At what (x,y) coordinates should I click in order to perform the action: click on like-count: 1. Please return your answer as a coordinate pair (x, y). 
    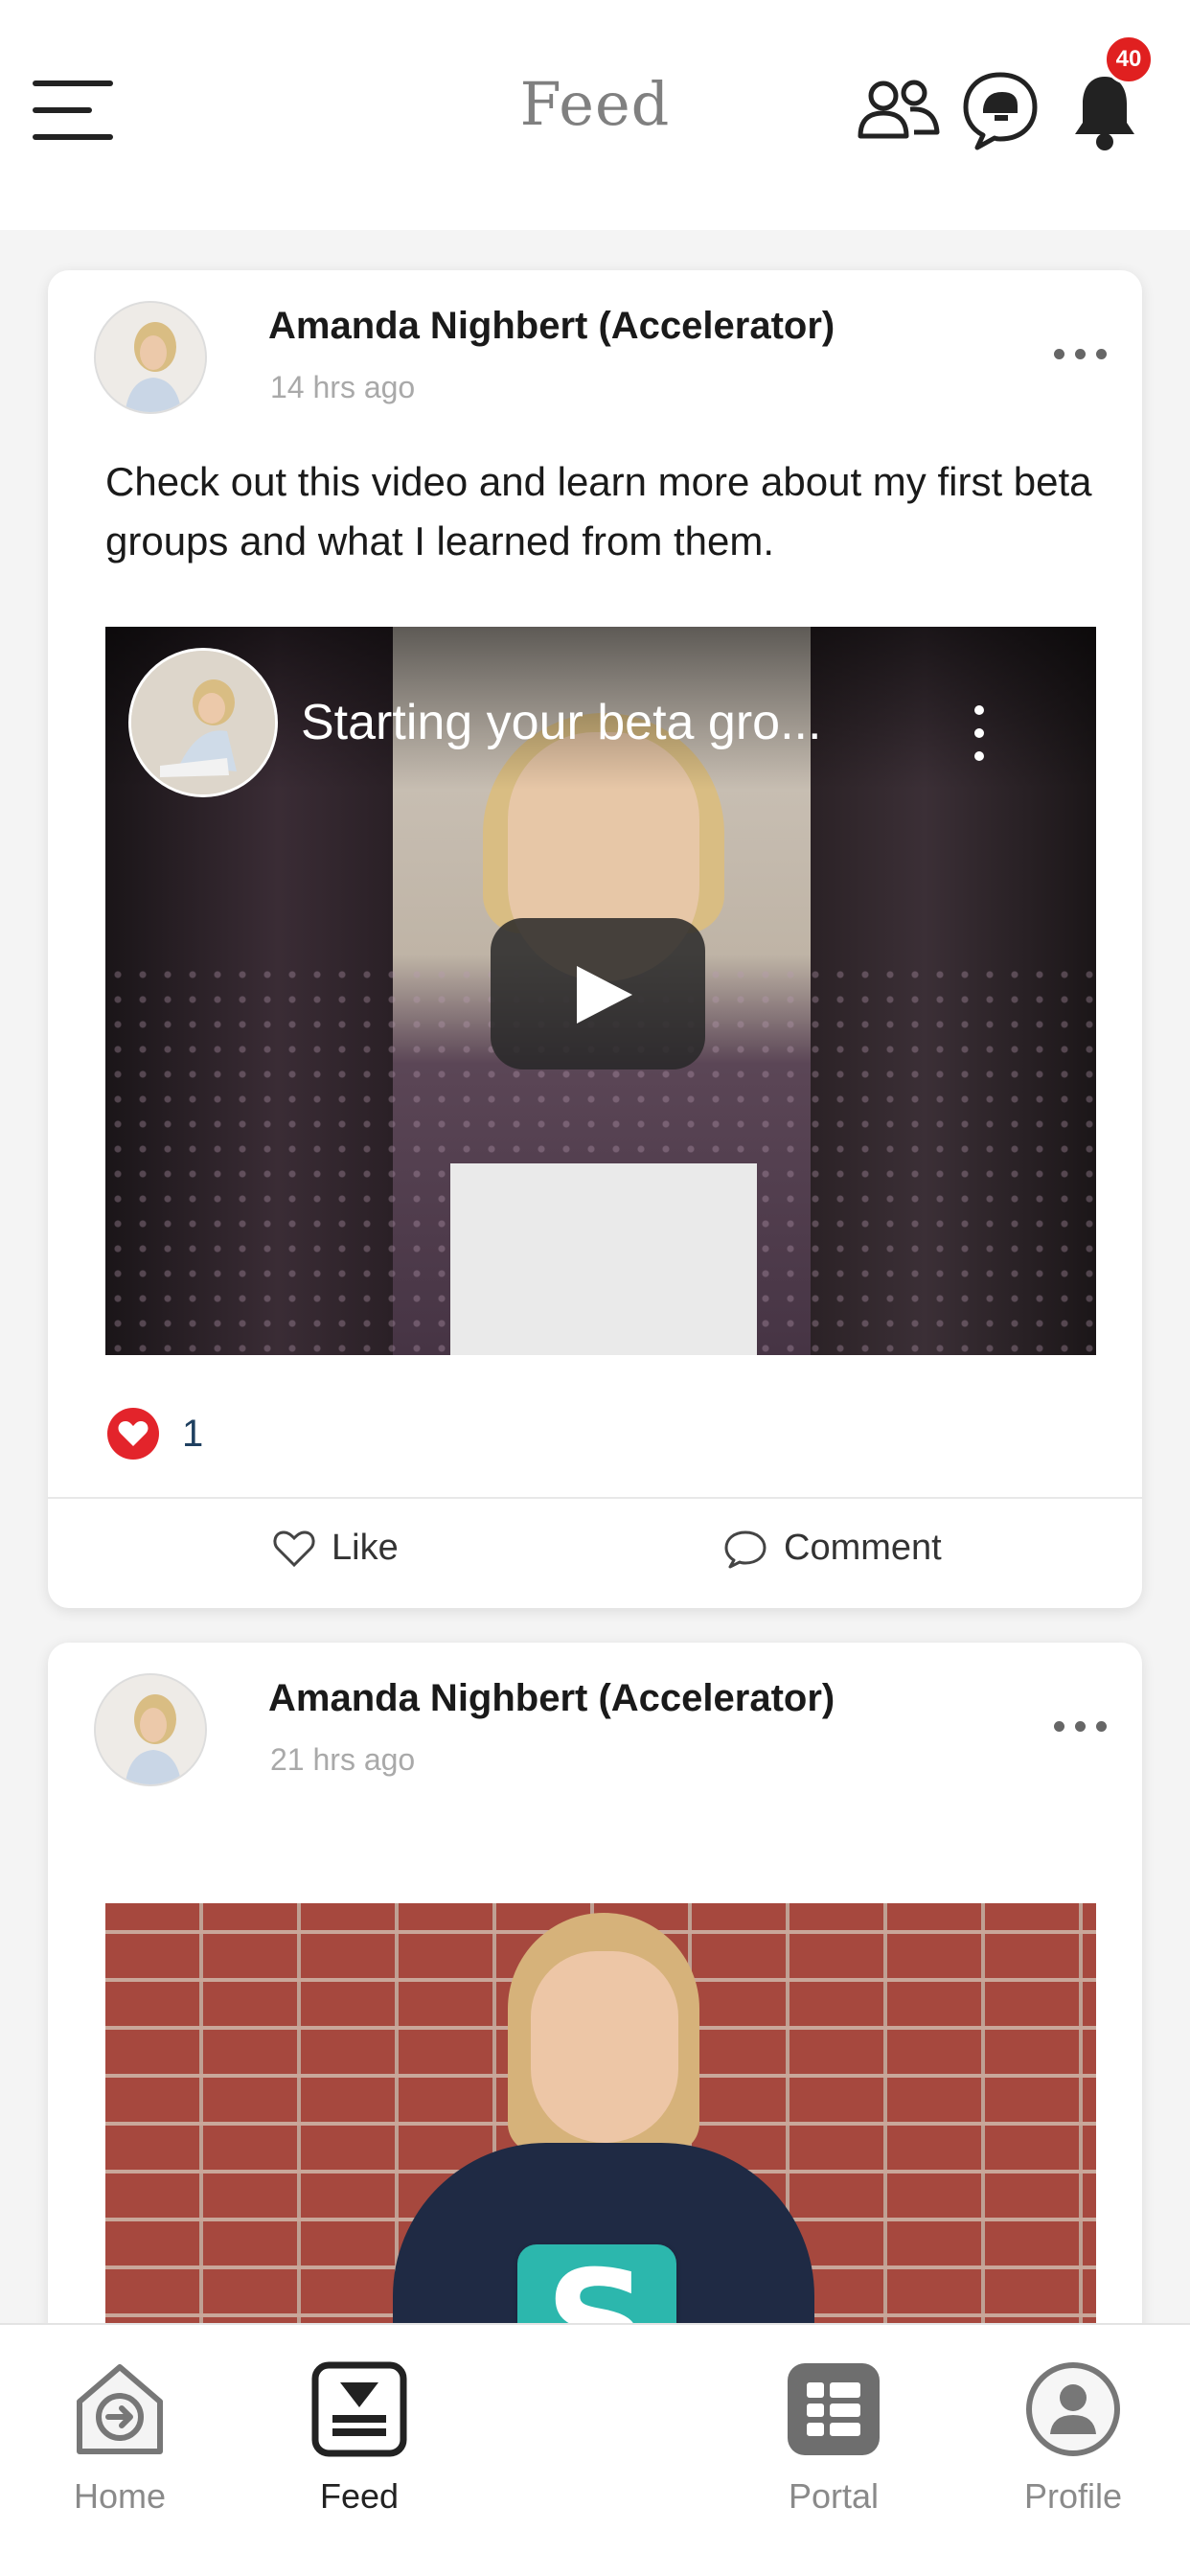
    Looking at the image, I should click on (193, 1433).